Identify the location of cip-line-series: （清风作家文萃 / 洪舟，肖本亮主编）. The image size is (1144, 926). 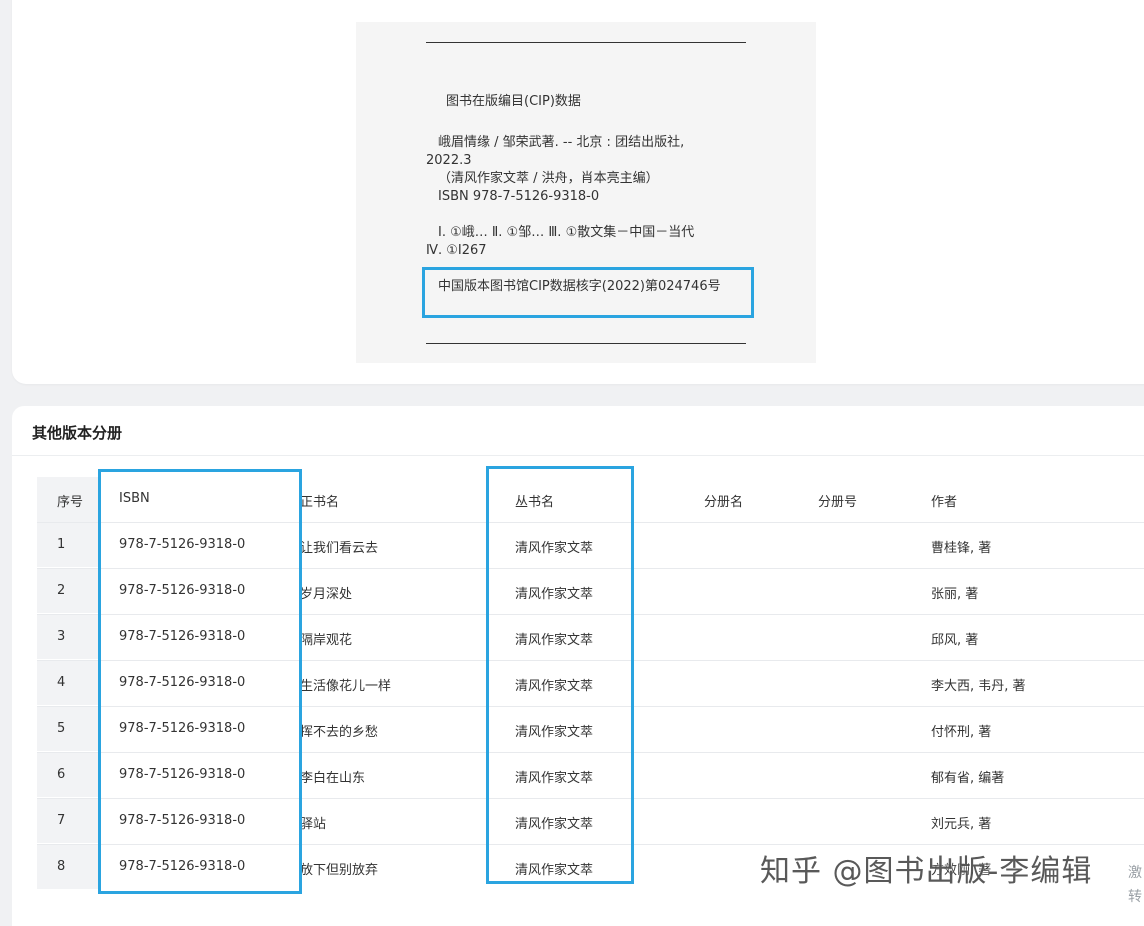
(548, 178).